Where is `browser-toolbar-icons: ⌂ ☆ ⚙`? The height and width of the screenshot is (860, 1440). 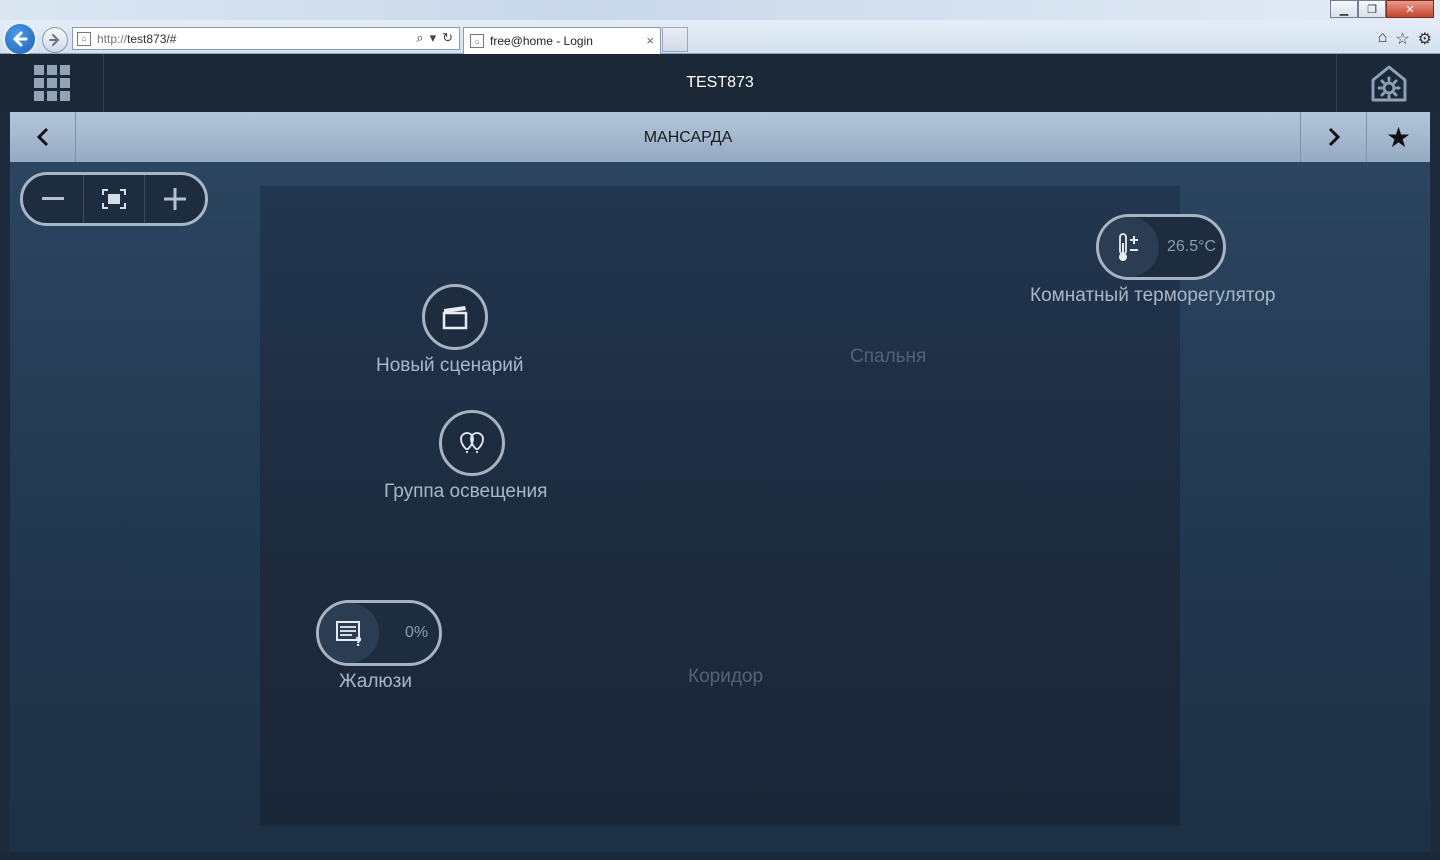
browser-toolbar-icons: ⌂ ☆ ⚙ is located at coordinates (1405, 39).